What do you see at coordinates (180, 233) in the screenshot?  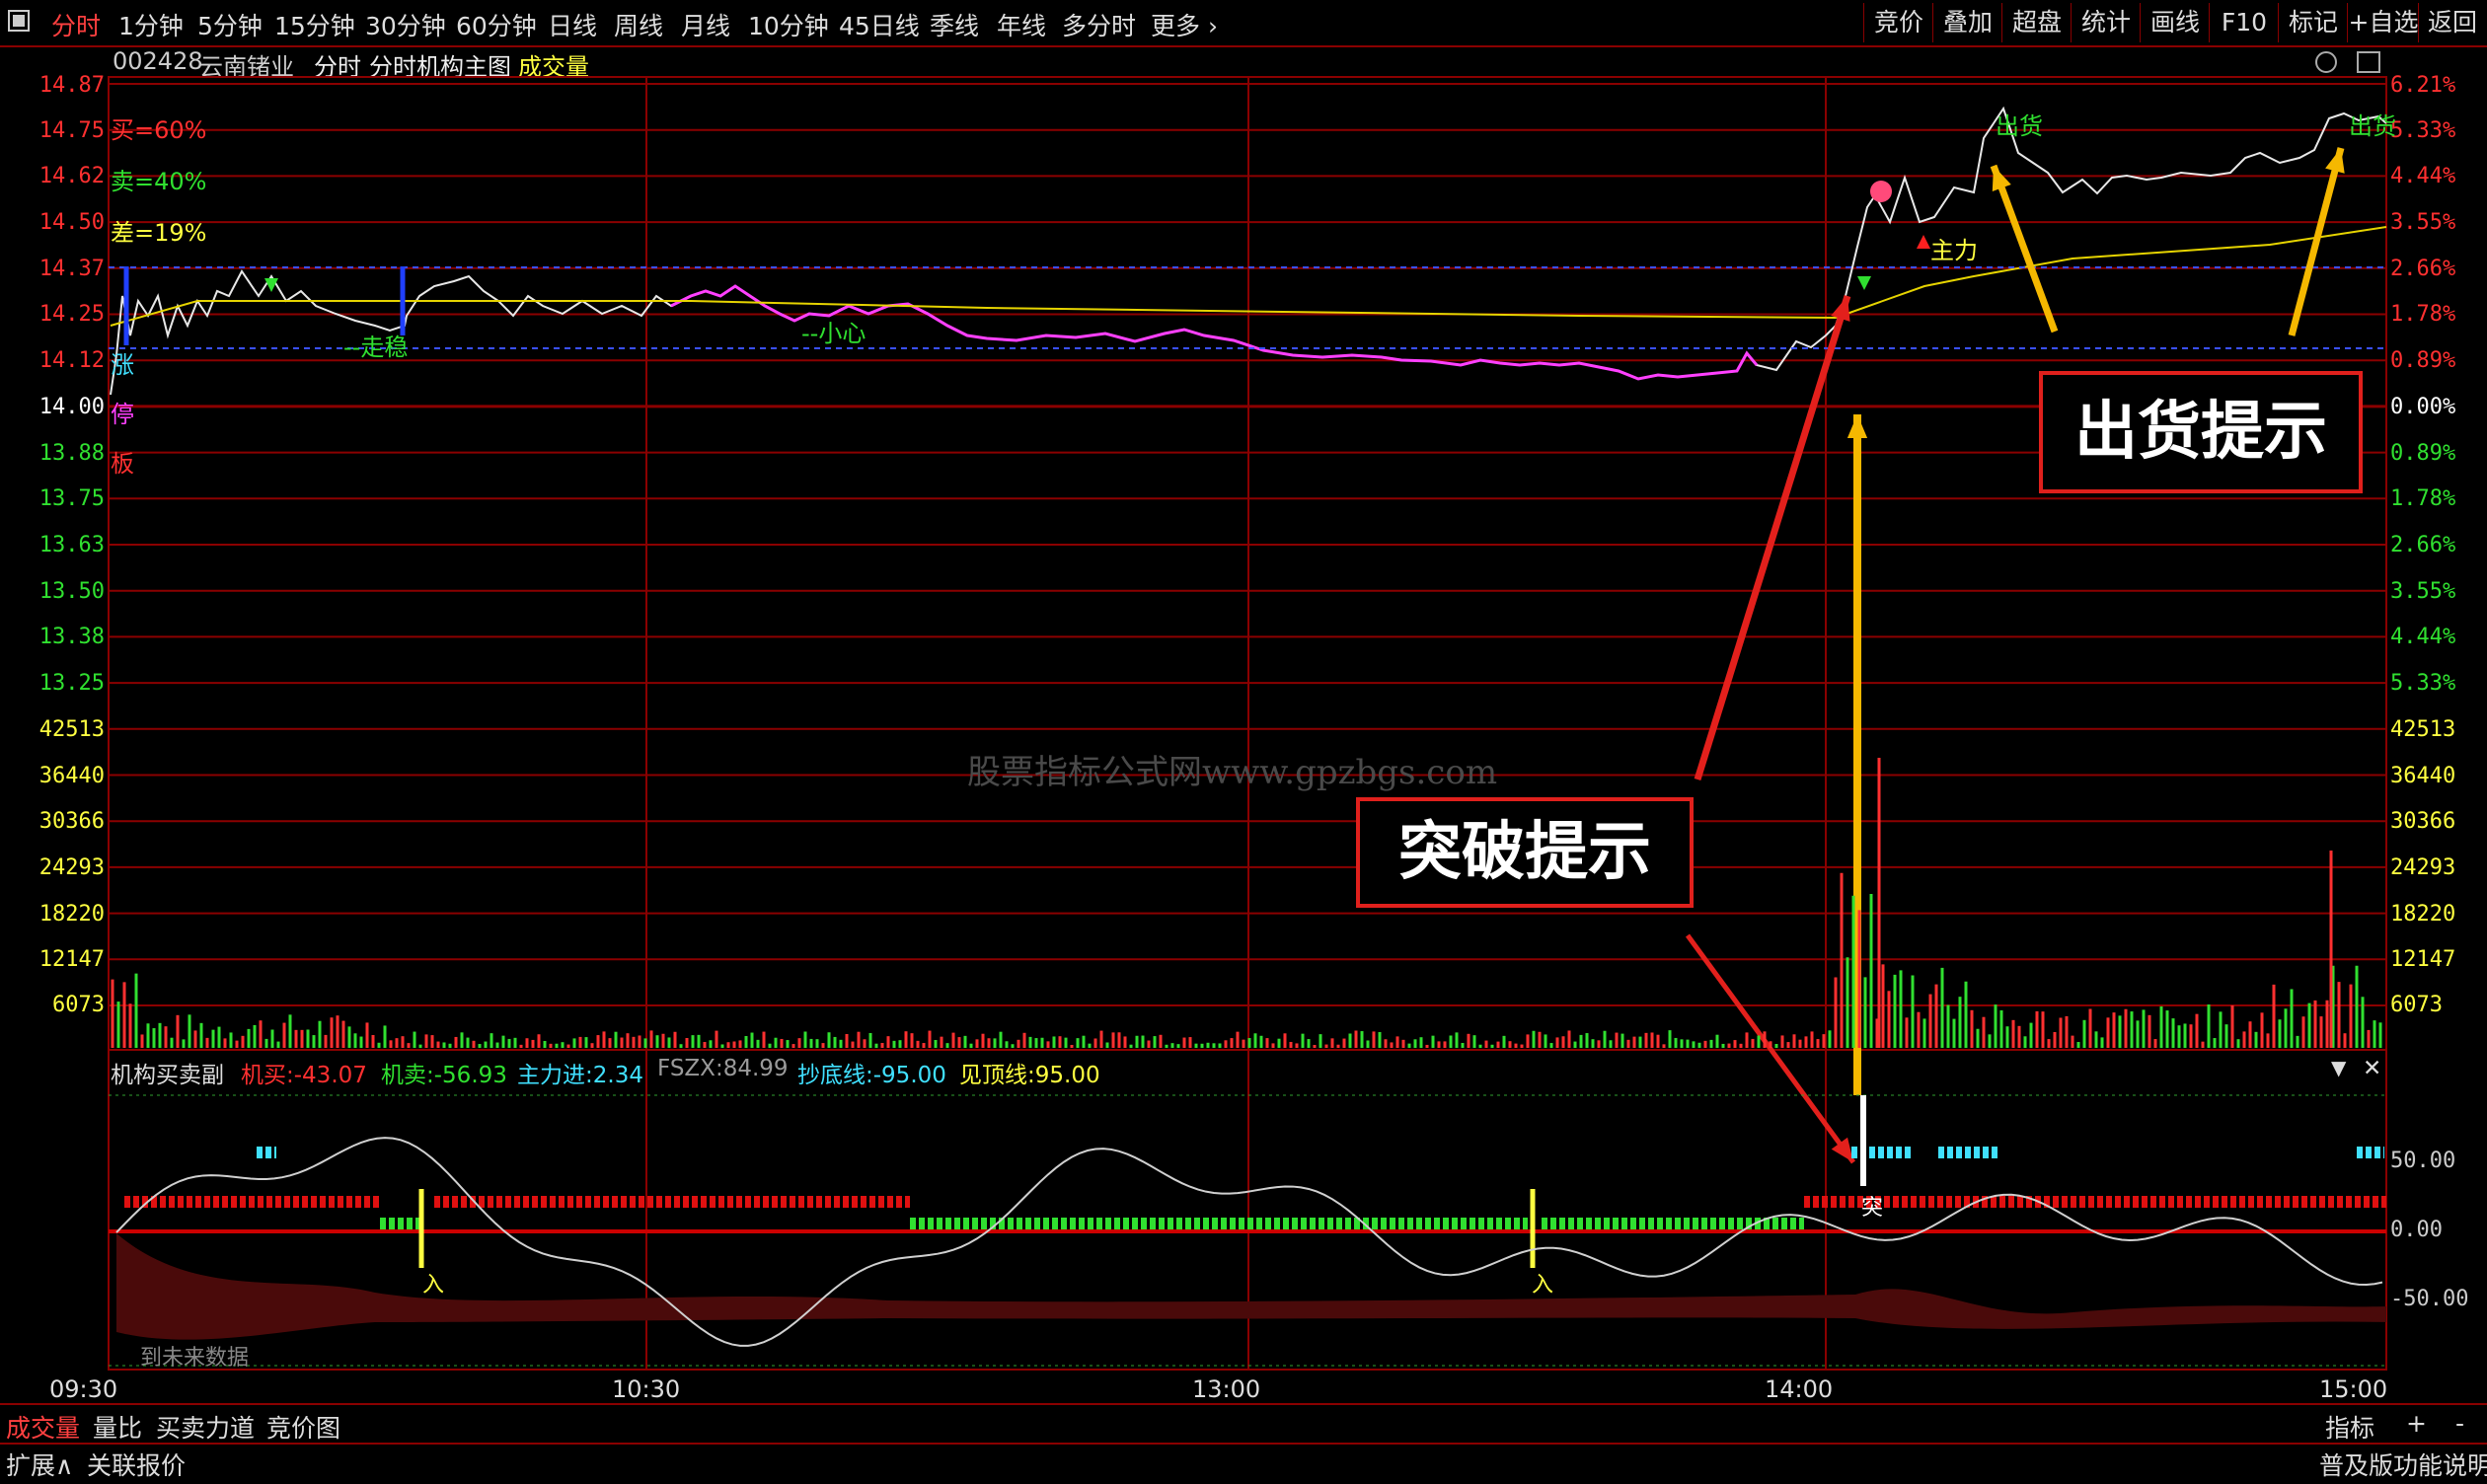 I see `stat-diff-value: 19%` at bounding box center [180, 233].